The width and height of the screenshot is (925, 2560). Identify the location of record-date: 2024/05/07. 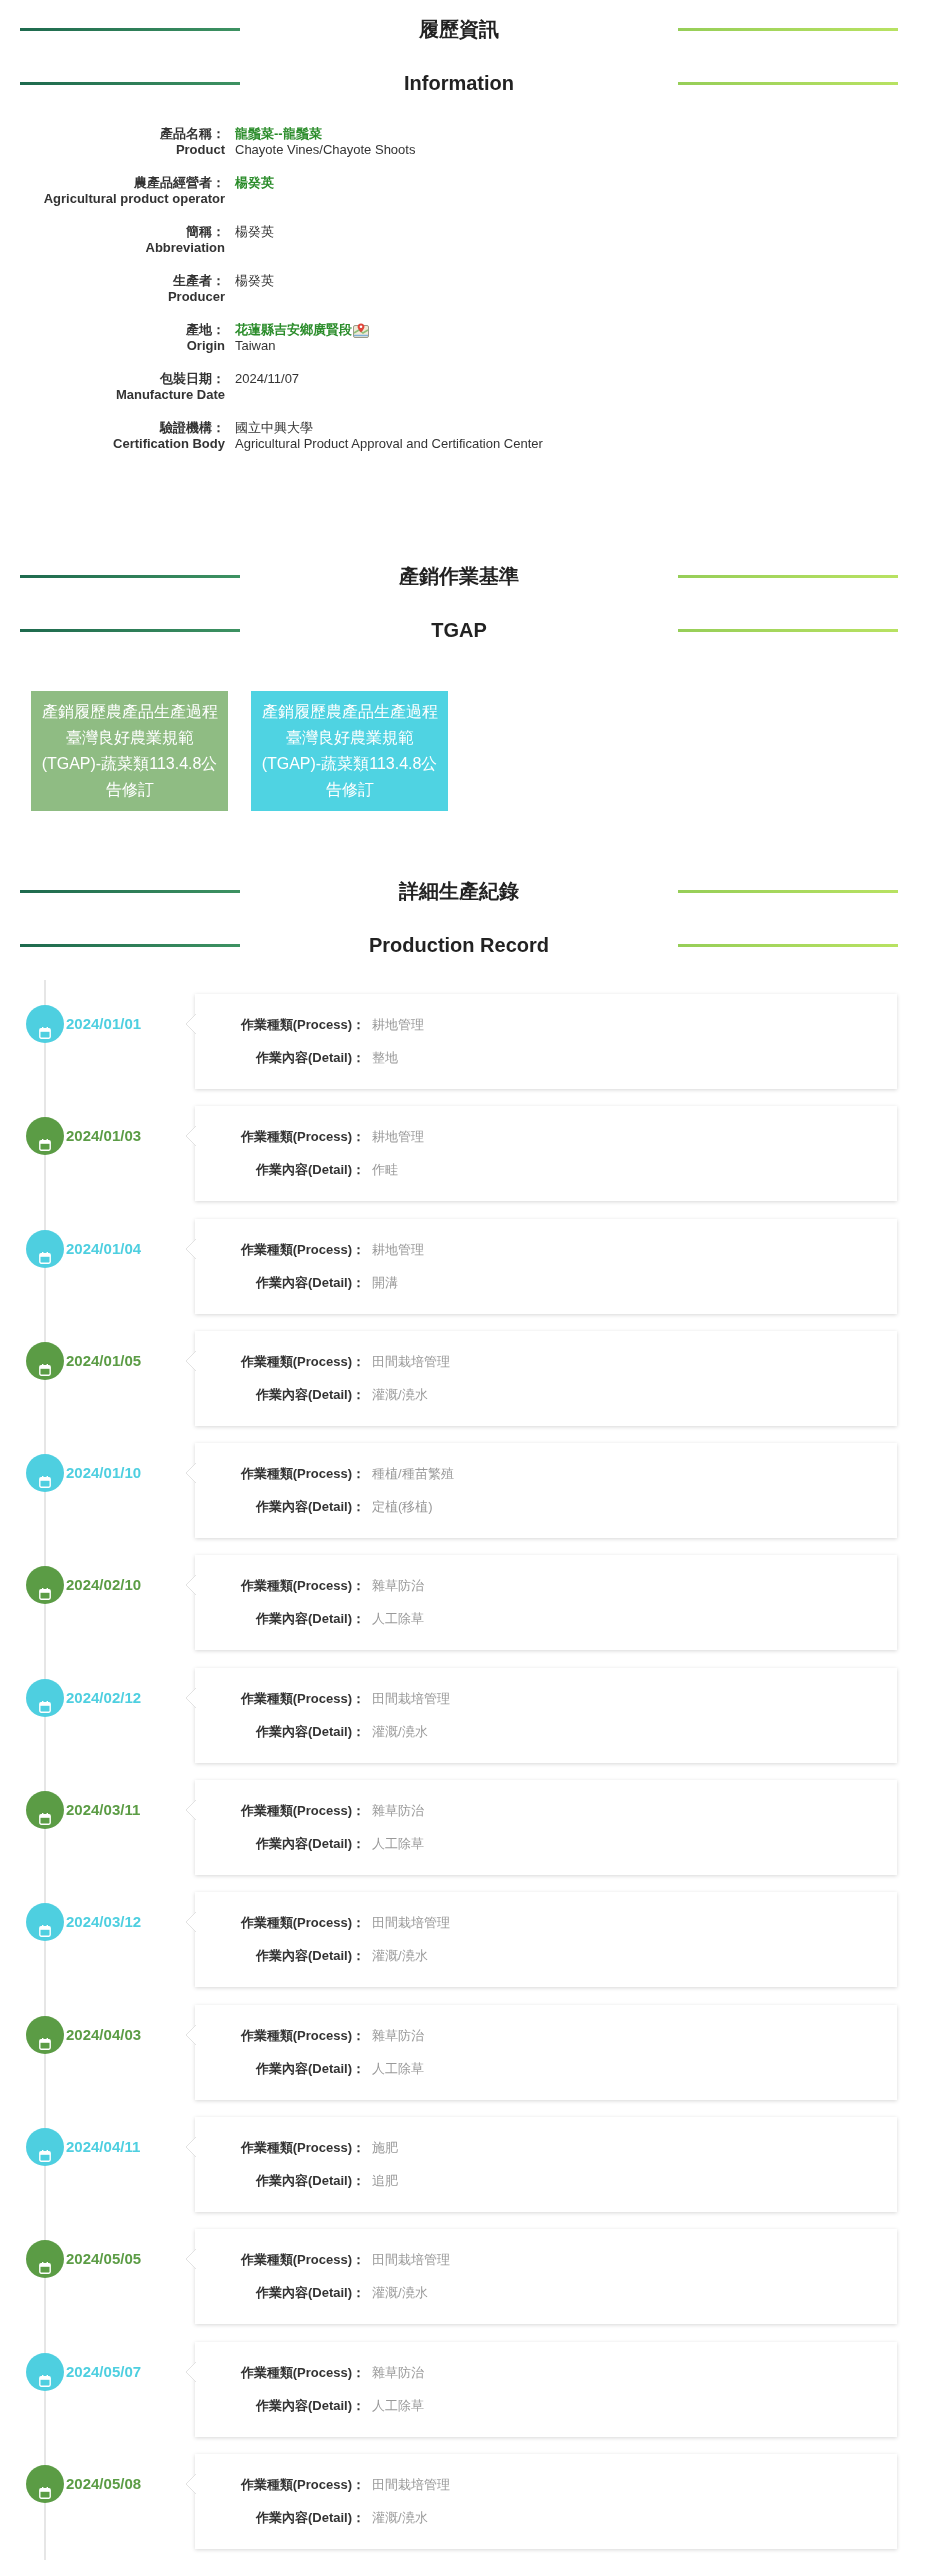
(104, 2371).